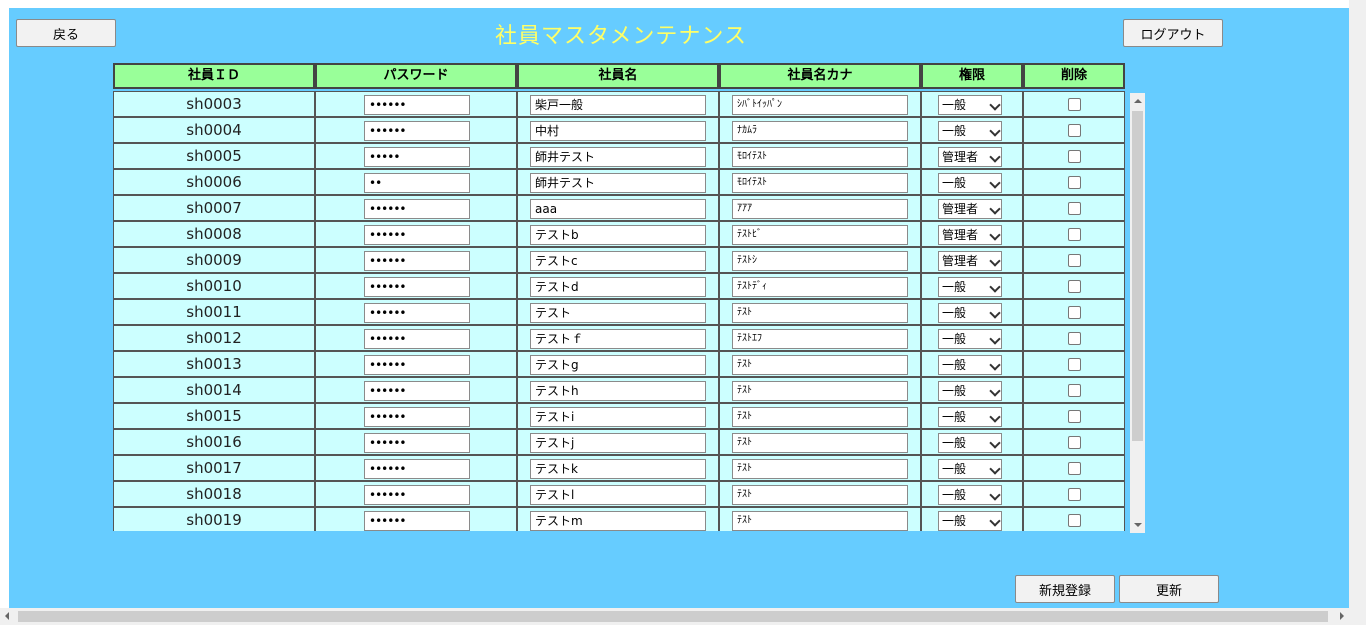  What do you see at coordinates (820, 209) in the screenshot?
I see `employee-kana-input: ｱｱｱ` at bounding box center [820, 209].